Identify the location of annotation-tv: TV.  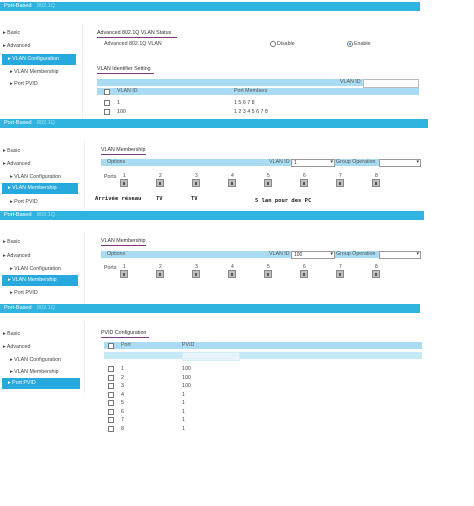
(159, 199).